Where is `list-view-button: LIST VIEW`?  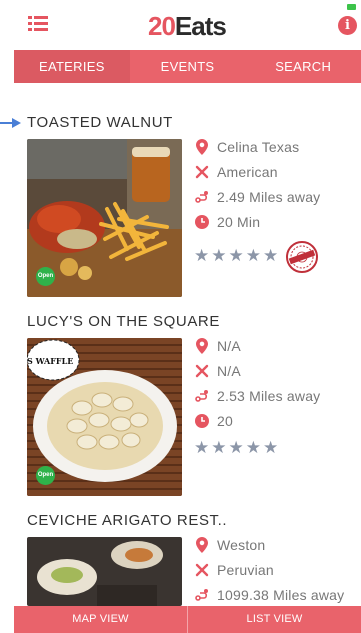 list-view-button: LIST VIEW is located at coordinates (274, 619).